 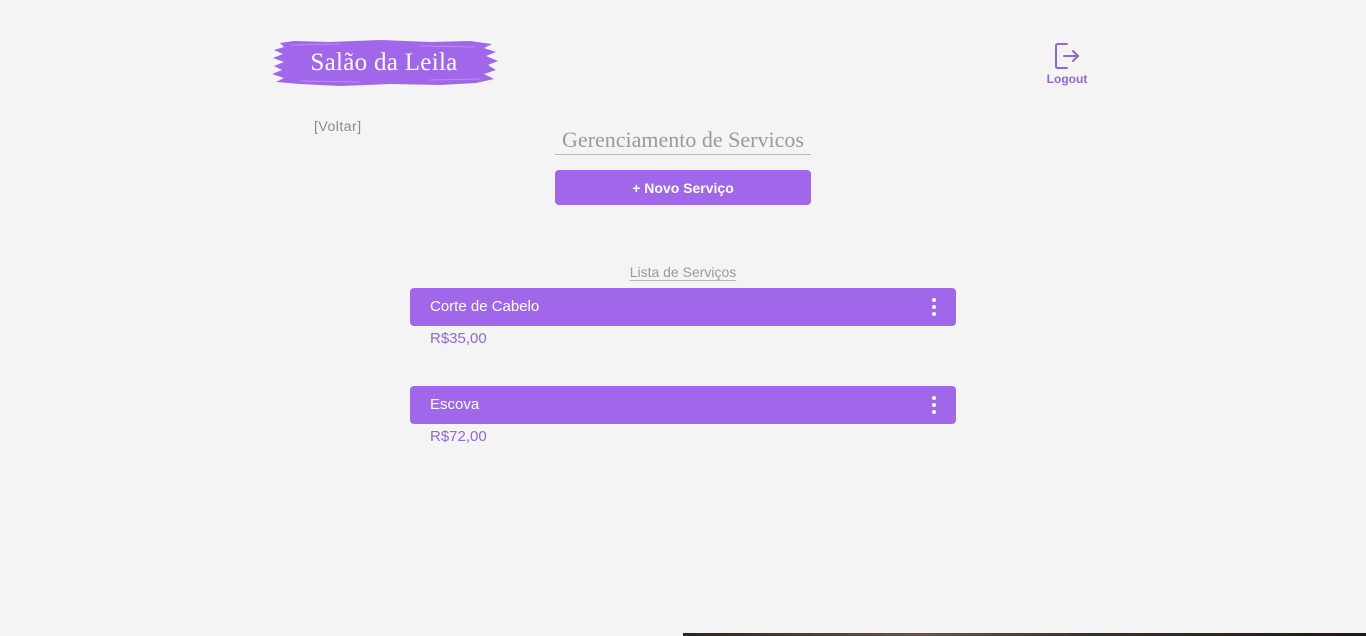 I want to click on service-list-heading: Lista de Serviços, so click(x=683, y=273).